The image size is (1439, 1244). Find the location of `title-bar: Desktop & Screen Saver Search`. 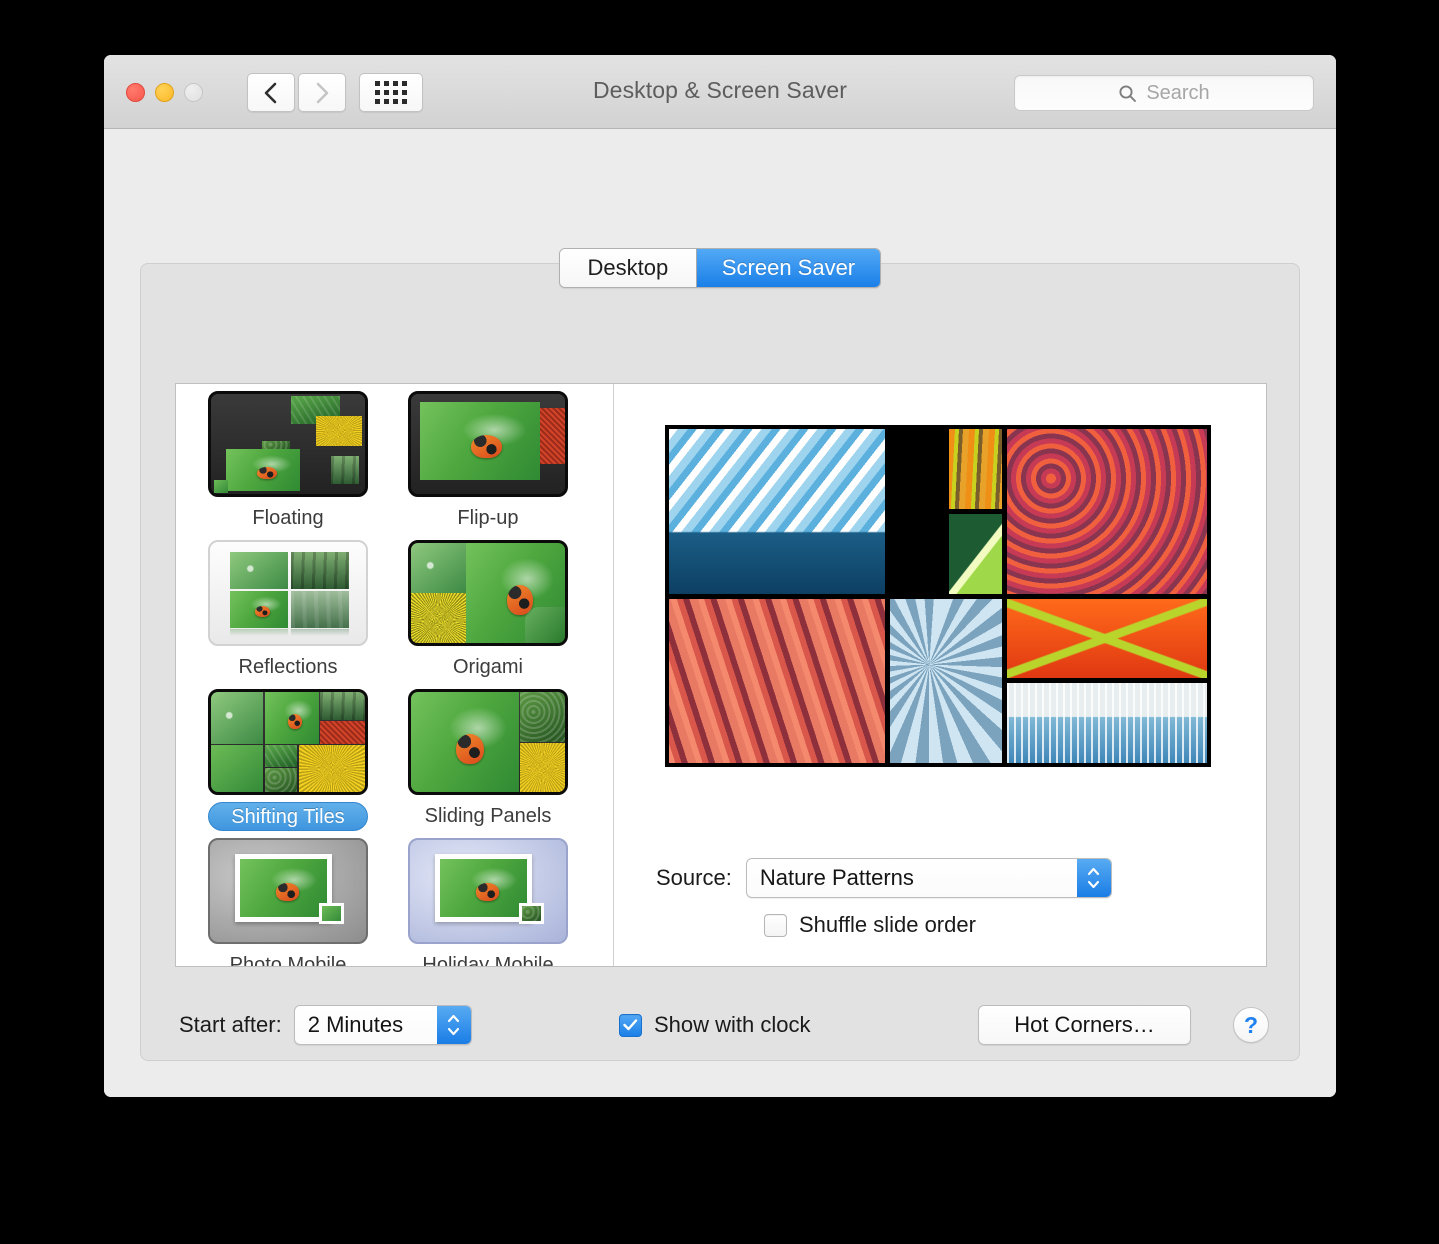

title-bar: Desktop & Screen Saver Search is located at coordinates (720, 92).